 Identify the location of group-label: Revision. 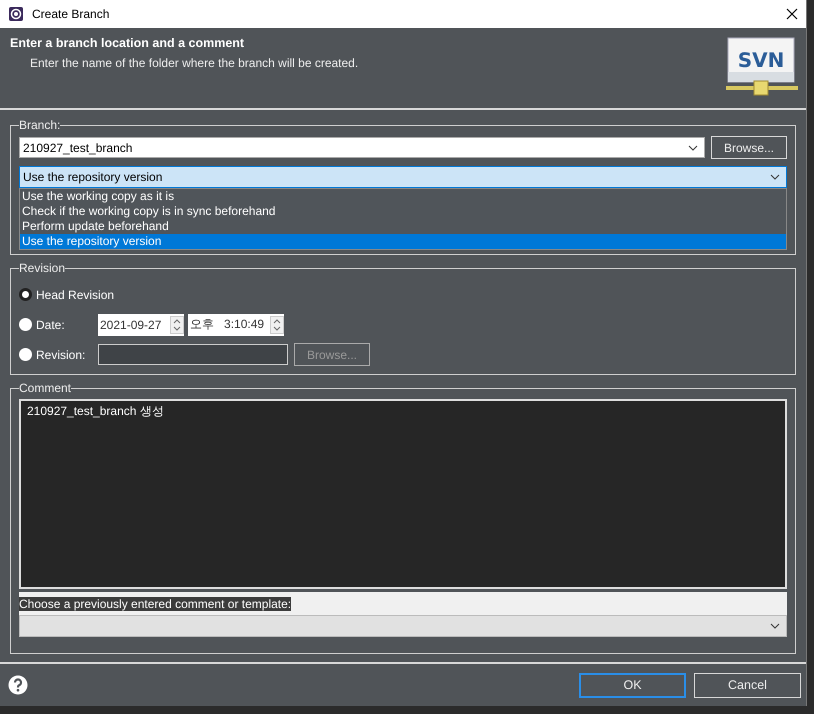
(42, 268).